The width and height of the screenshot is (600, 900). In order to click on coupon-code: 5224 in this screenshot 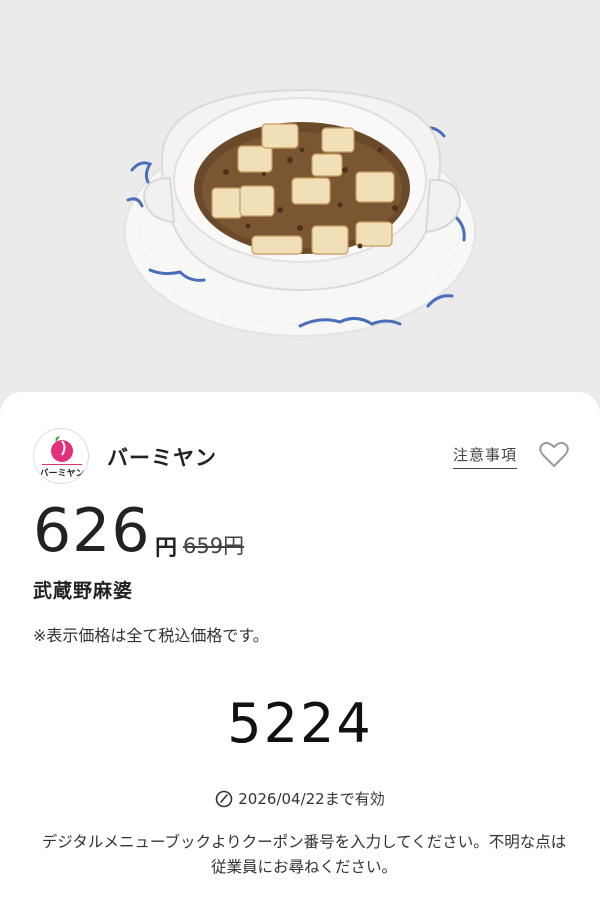, I will do `click(300, 723)`.